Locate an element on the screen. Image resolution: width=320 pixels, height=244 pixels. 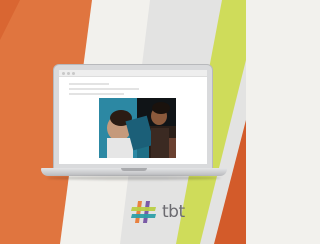
logo-text: tbt is located at coordinates (173, 212).